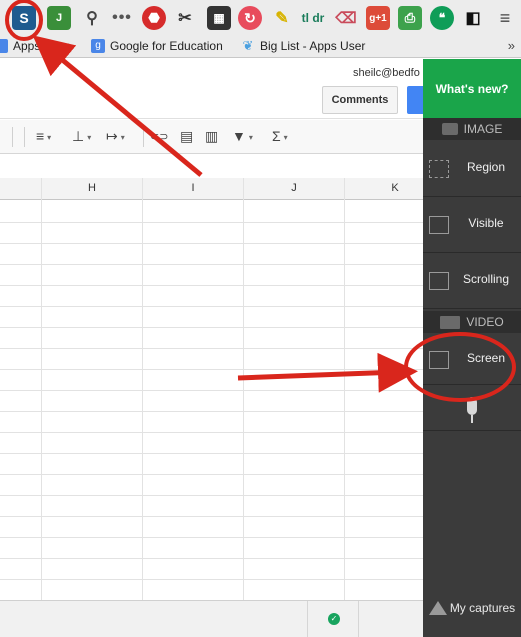  Describe the element at coordinates (384, 188) in the screenshot. I see `column-header-k: K` at that location.